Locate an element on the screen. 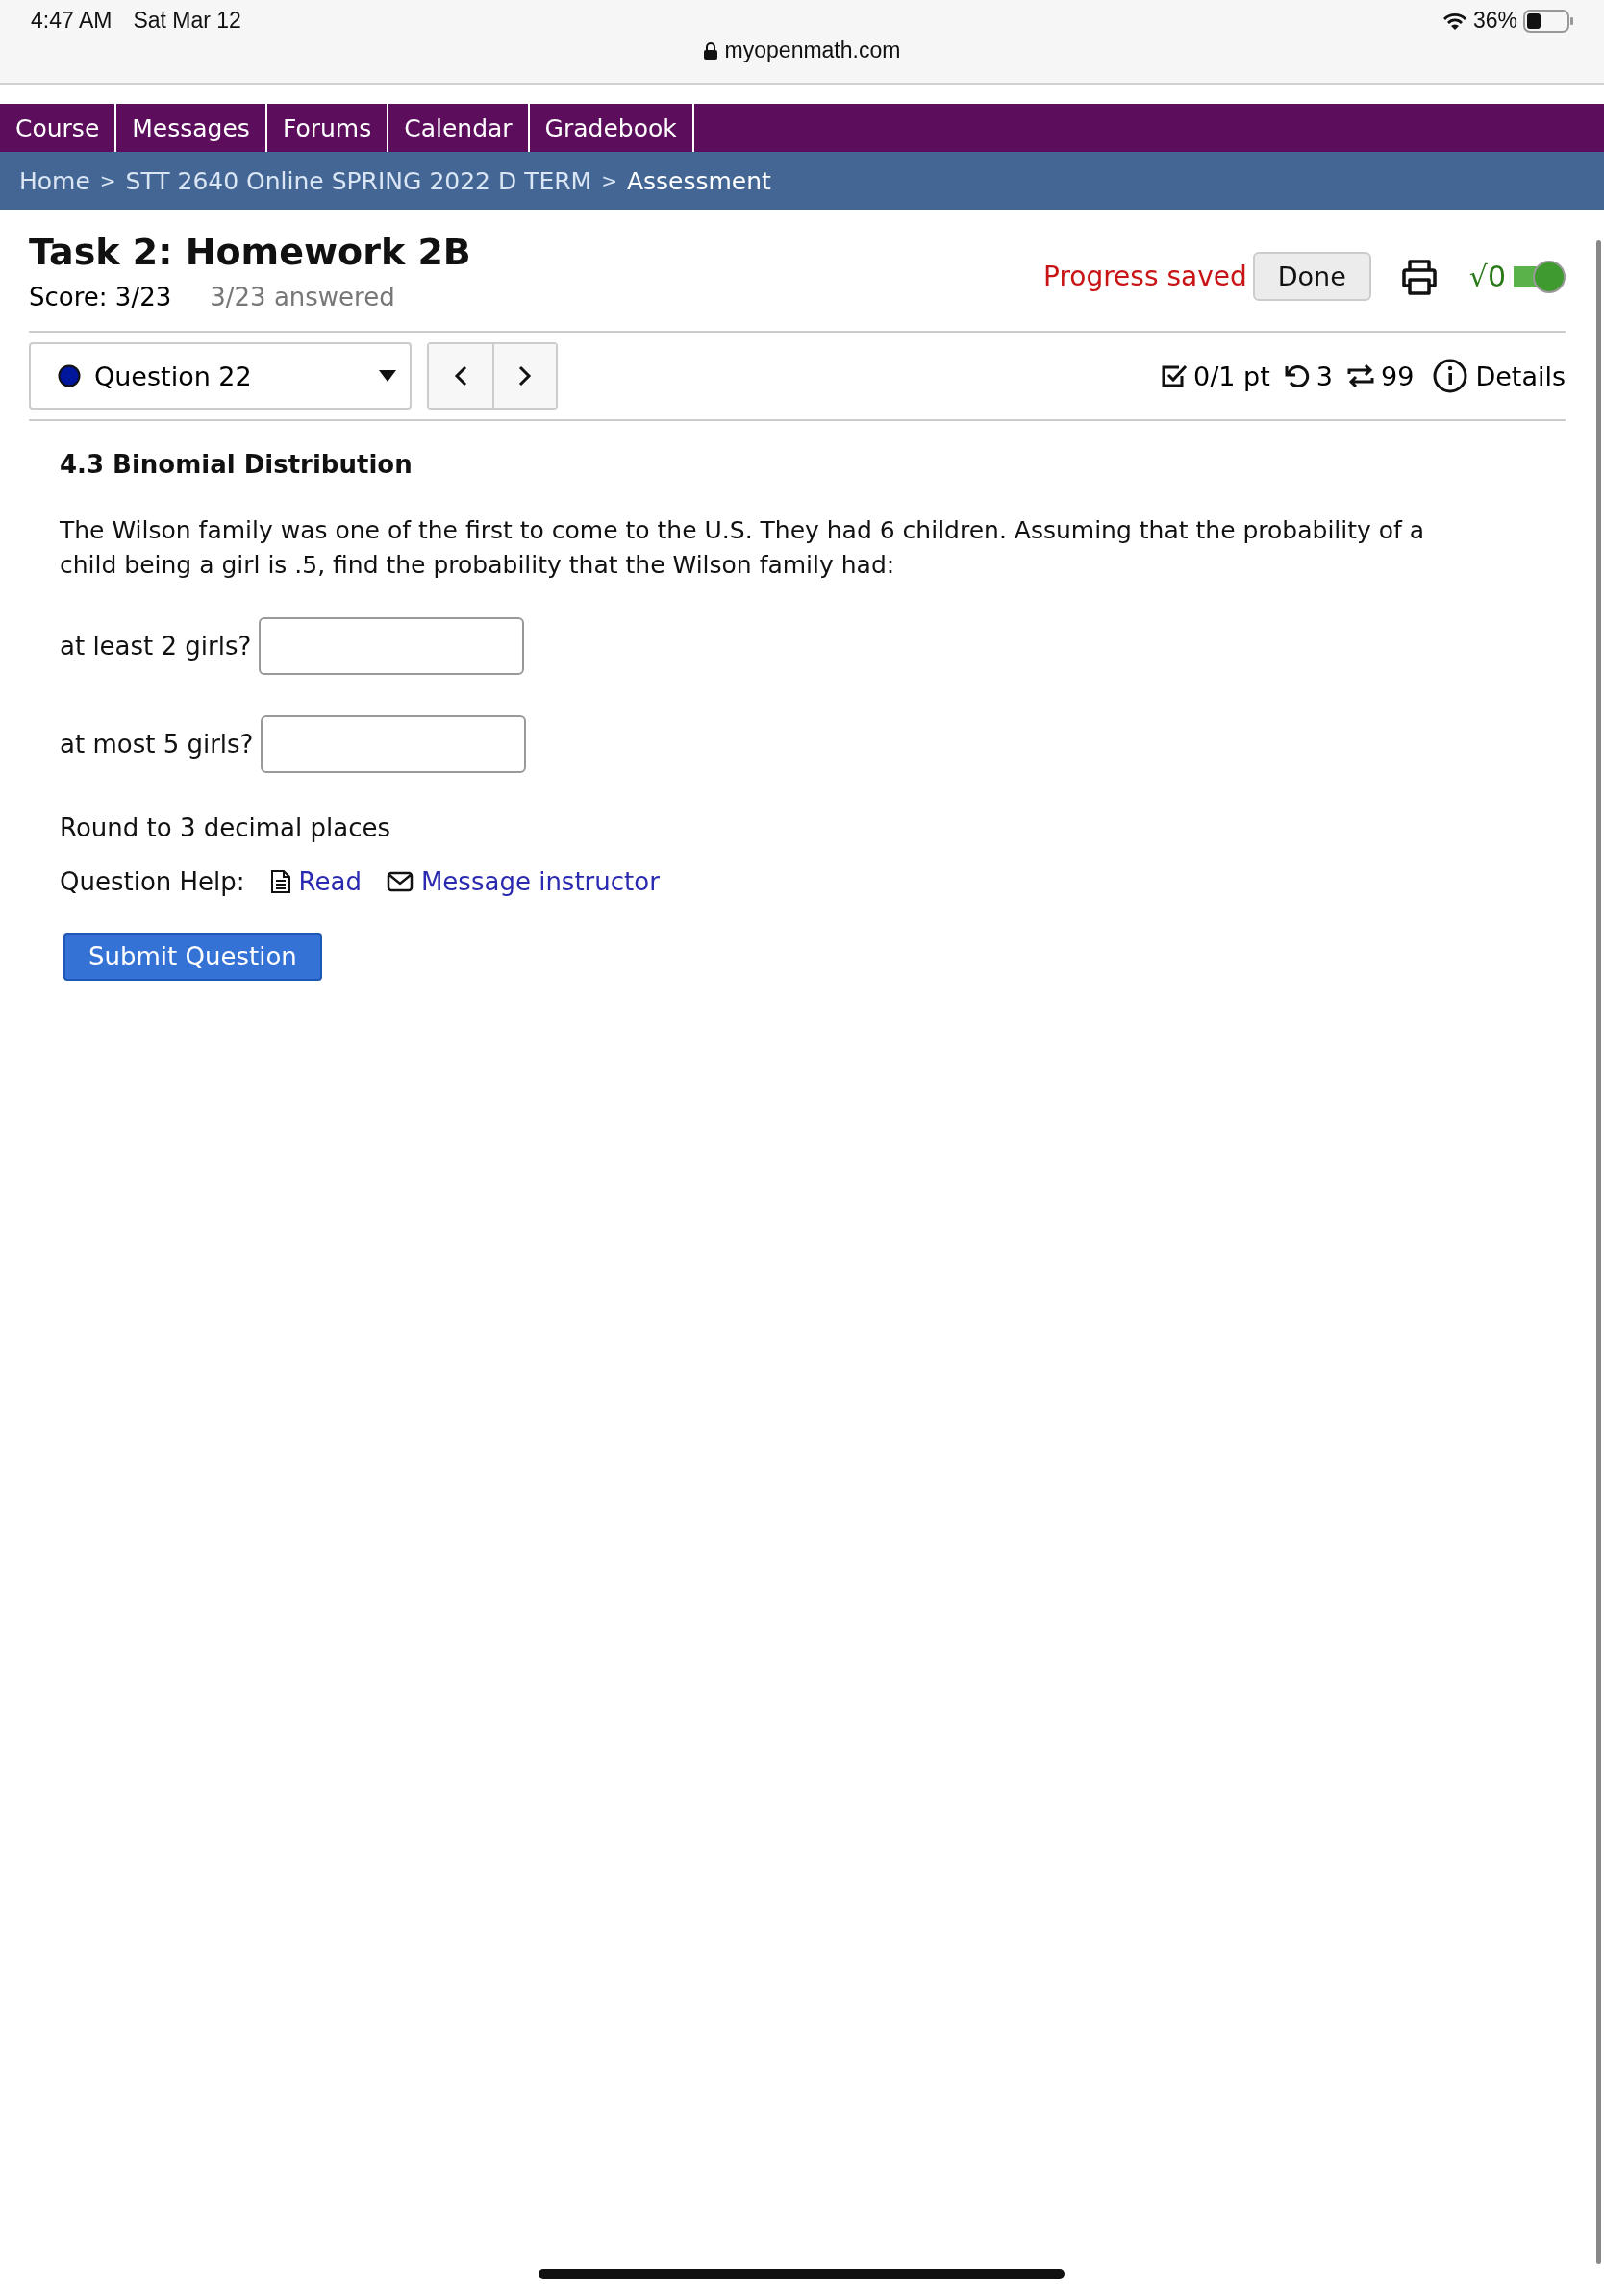 This screenshot has width=1604, height=2296. points-text: 0/1 pt is located at coordinates (1231, 376).